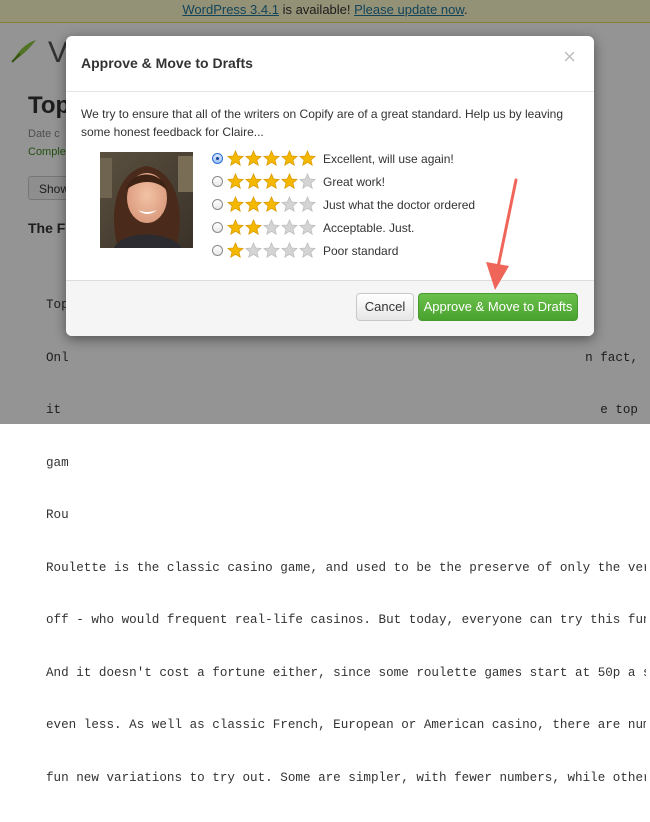  Describe the element at coordinates (385, 307) in the screenshot. I see `cancel-button: Cancel` at that location.